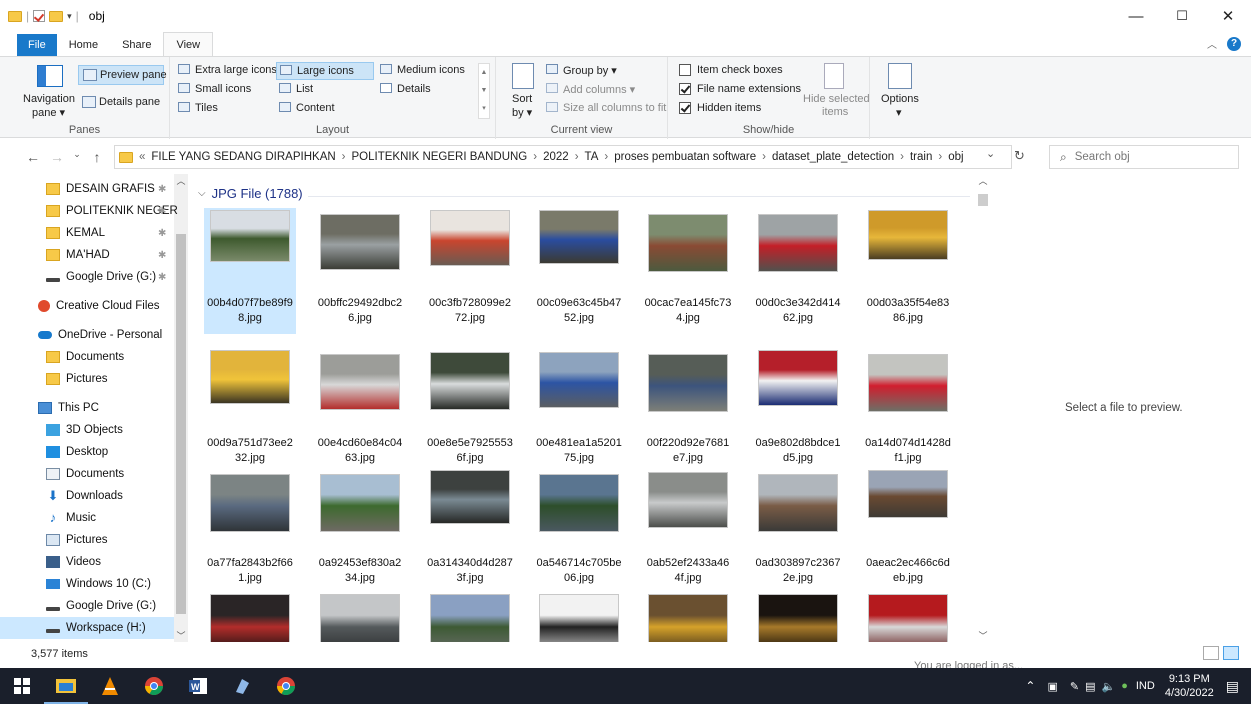  I want to click on file-item: 00d9a751d73ee232.jpg, so click(250, 411).